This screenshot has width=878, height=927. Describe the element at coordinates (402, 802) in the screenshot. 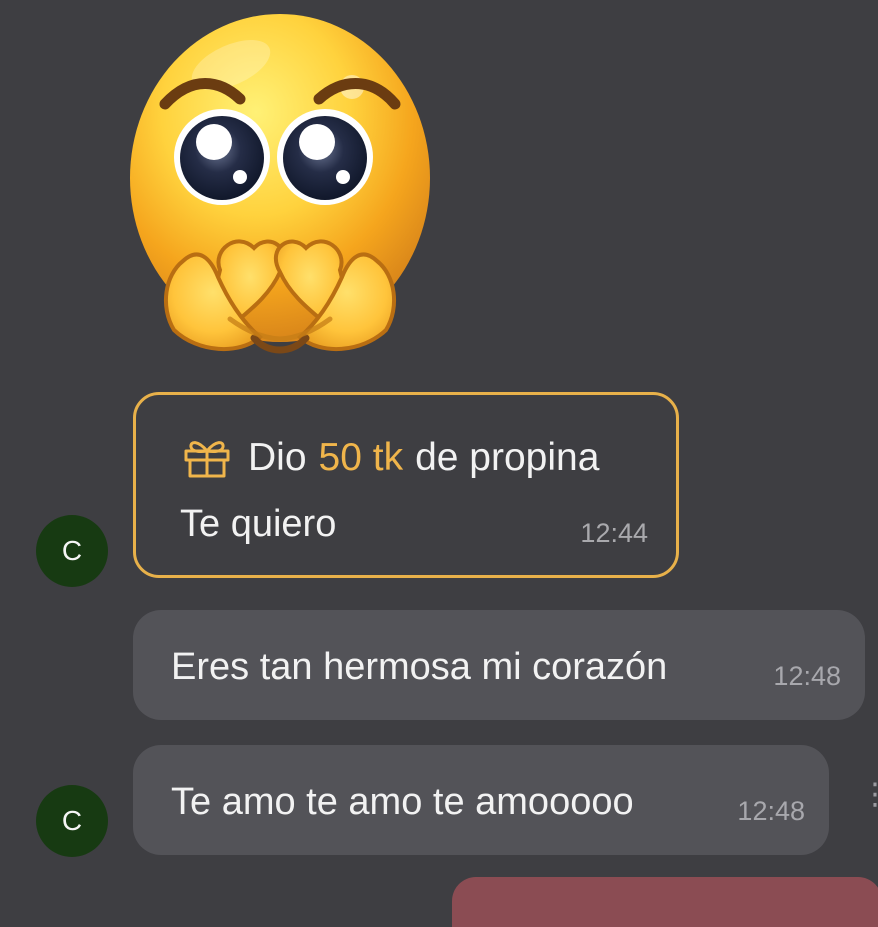

I see `message-text: Te amo te amo te amooooo` at that location.